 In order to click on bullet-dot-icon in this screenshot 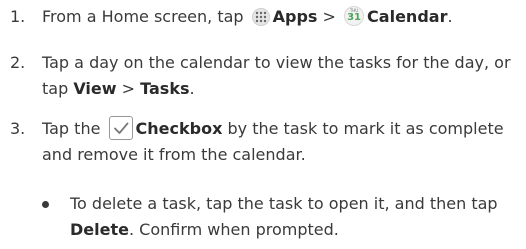, I will do `click(45, 204)`.